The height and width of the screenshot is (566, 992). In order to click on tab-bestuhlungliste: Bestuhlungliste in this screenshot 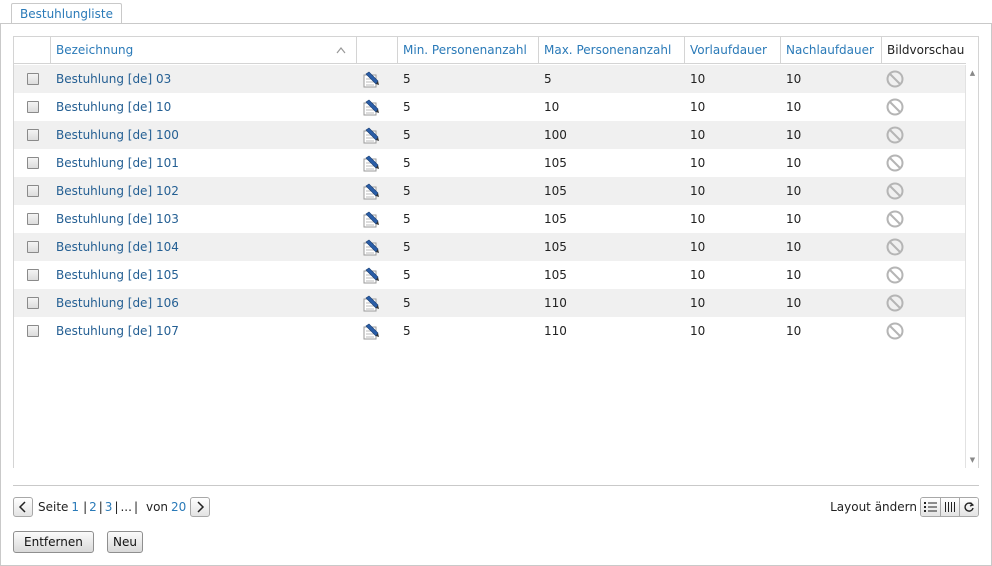, I will do `click(66, 13)`.